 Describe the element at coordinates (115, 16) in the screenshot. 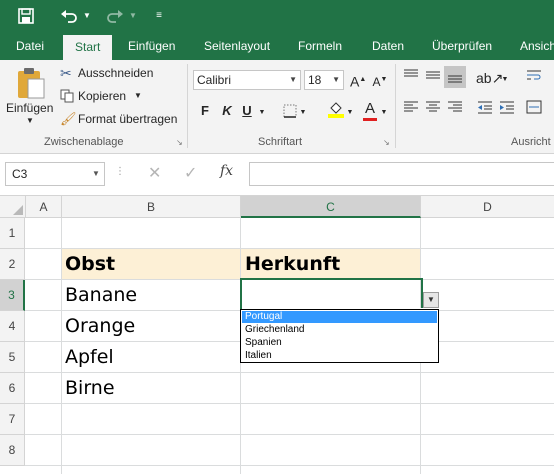

I see `redo-icon` at that location.